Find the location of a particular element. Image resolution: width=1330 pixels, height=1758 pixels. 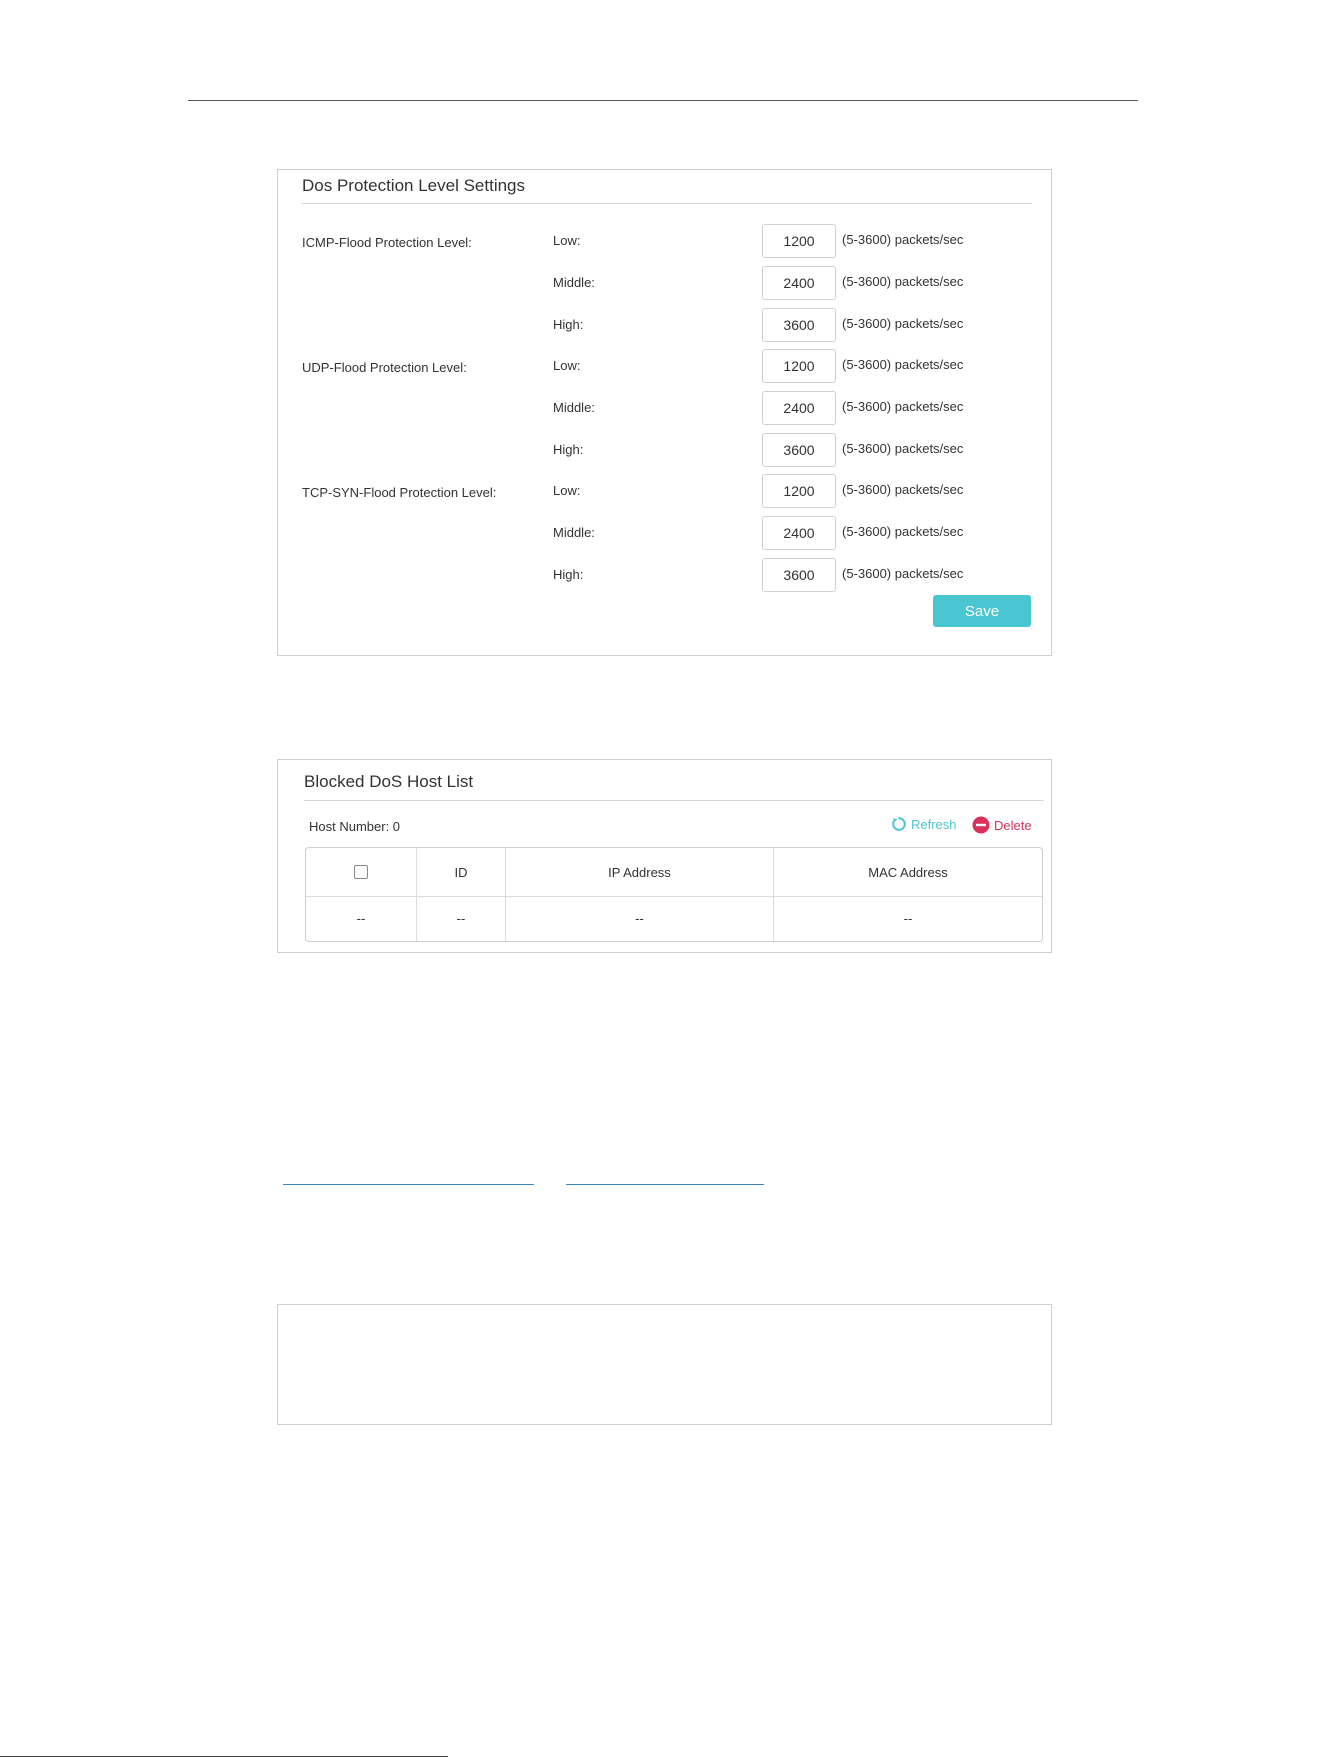

save-button: Save is located at coordinates (982, 611).